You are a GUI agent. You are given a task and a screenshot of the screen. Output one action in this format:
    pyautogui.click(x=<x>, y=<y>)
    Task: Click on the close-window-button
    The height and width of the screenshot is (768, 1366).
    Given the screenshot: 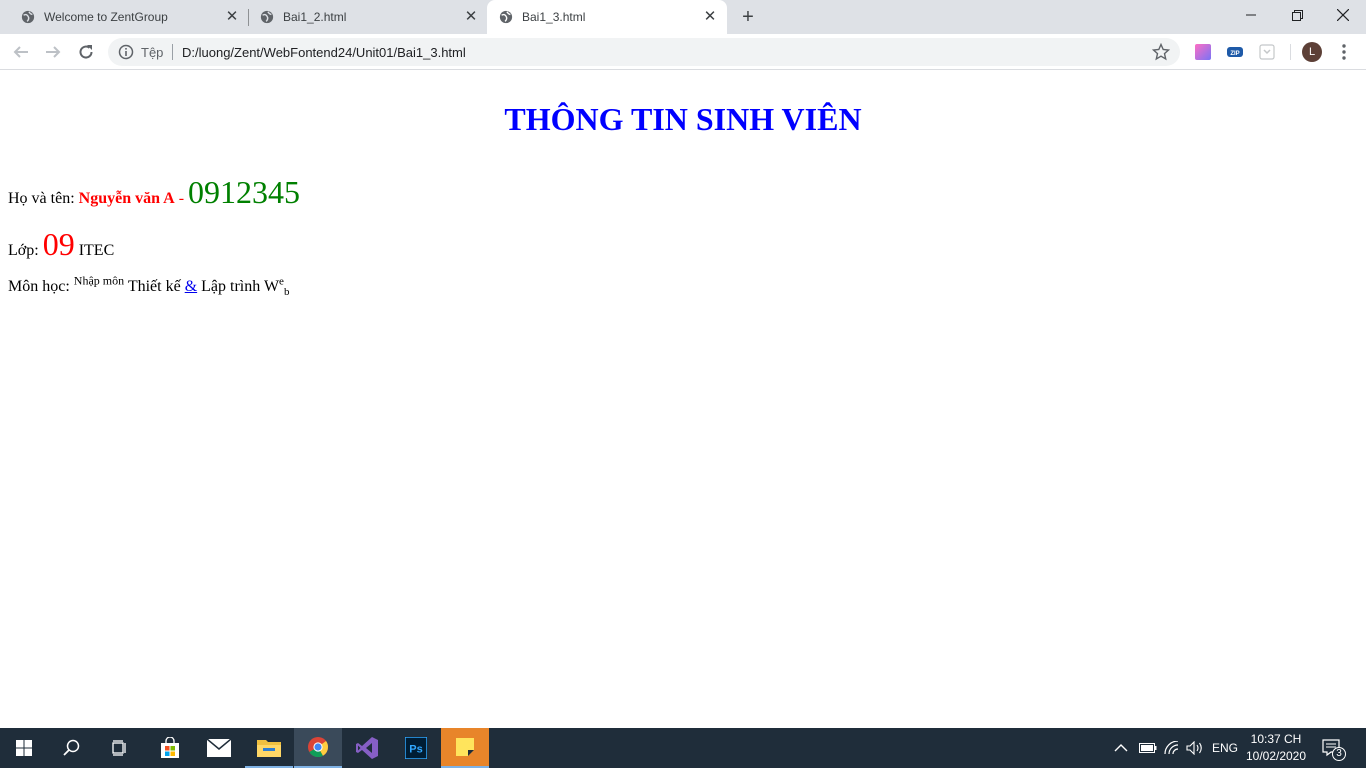 What is the action you would take?
    pyautogui.click(x=1343, y=15)
    